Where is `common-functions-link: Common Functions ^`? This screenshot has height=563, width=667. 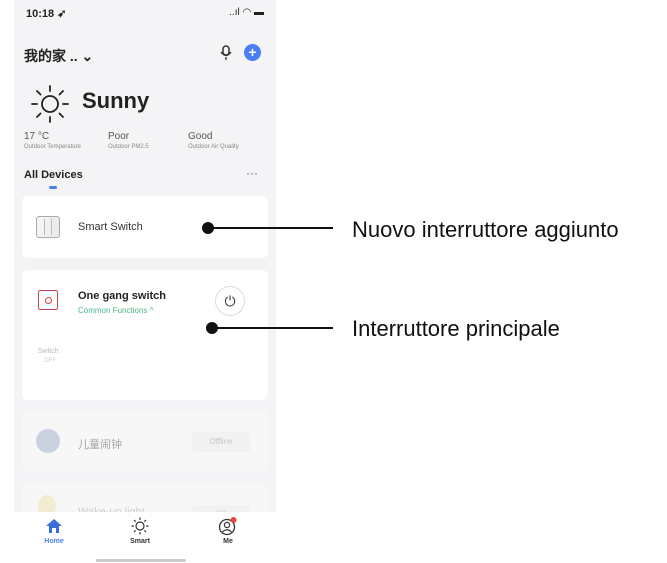 common-functions-link: Common Functions ^ is located at coordinates (115, 310).